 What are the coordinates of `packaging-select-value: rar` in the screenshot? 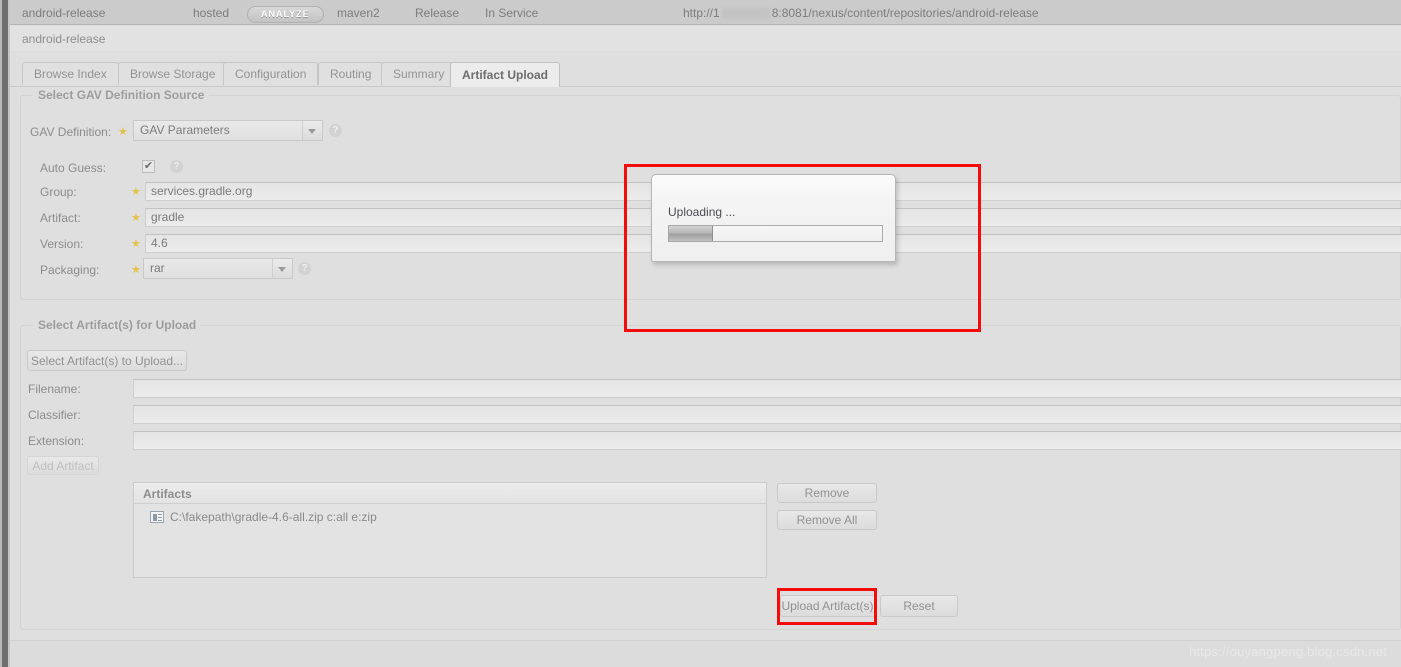 It's located at (157, 268).